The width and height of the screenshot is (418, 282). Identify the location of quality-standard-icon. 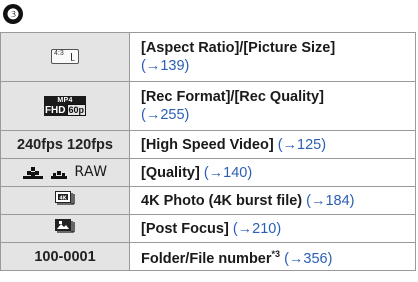
(59, 173).